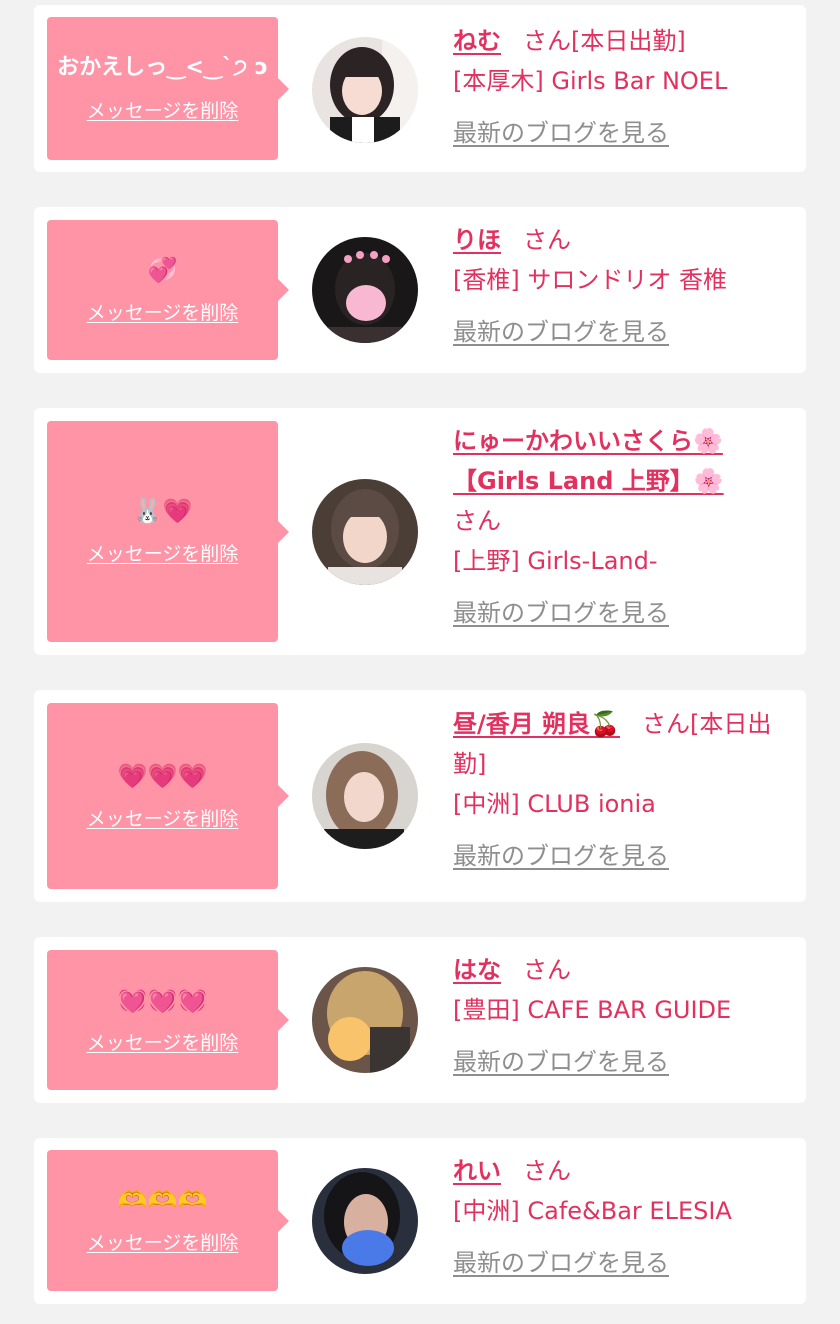  I want to click on shop-name: [豊田] CAFE BAR GUIDE, so click(592, 1010).